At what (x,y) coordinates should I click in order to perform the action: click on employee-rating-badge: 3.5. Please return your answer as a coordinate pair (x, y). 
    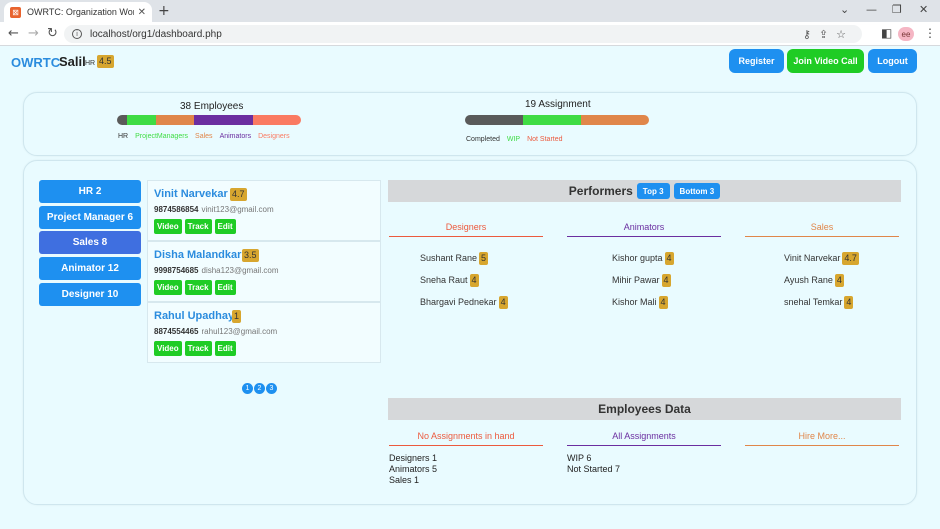
    Looking at the image, I should click on (250, 255).